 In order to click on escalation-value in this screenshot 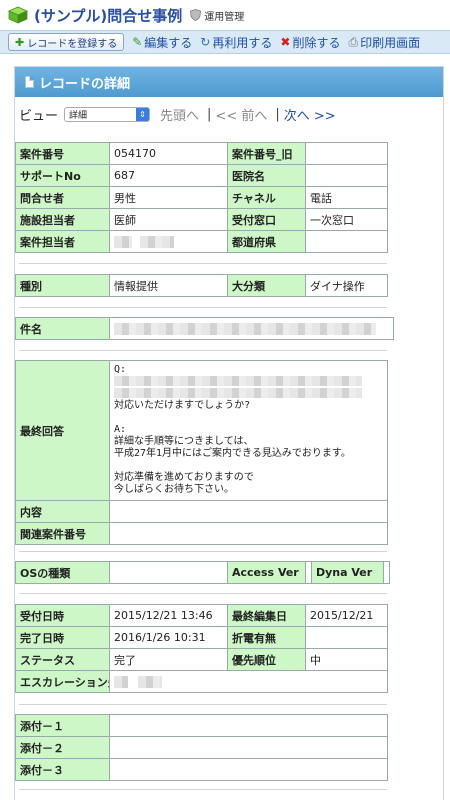, I will do `click(248, 681)`.